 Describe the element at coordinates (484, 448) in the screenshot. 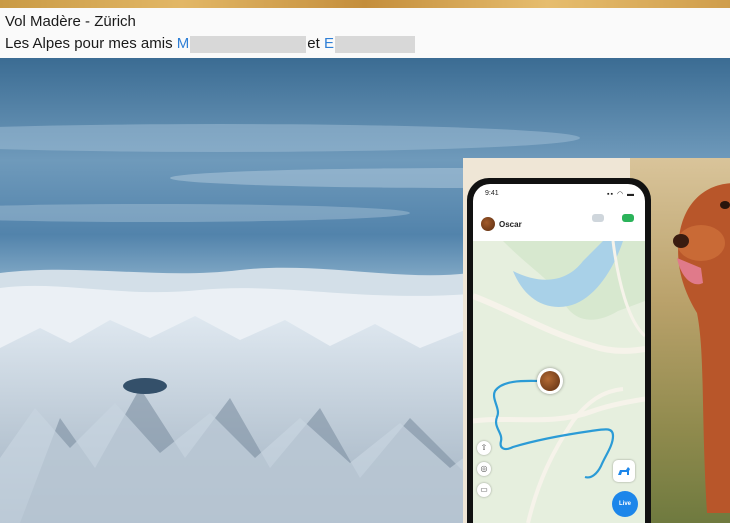

I see `share-icon: ⇧` at that location.